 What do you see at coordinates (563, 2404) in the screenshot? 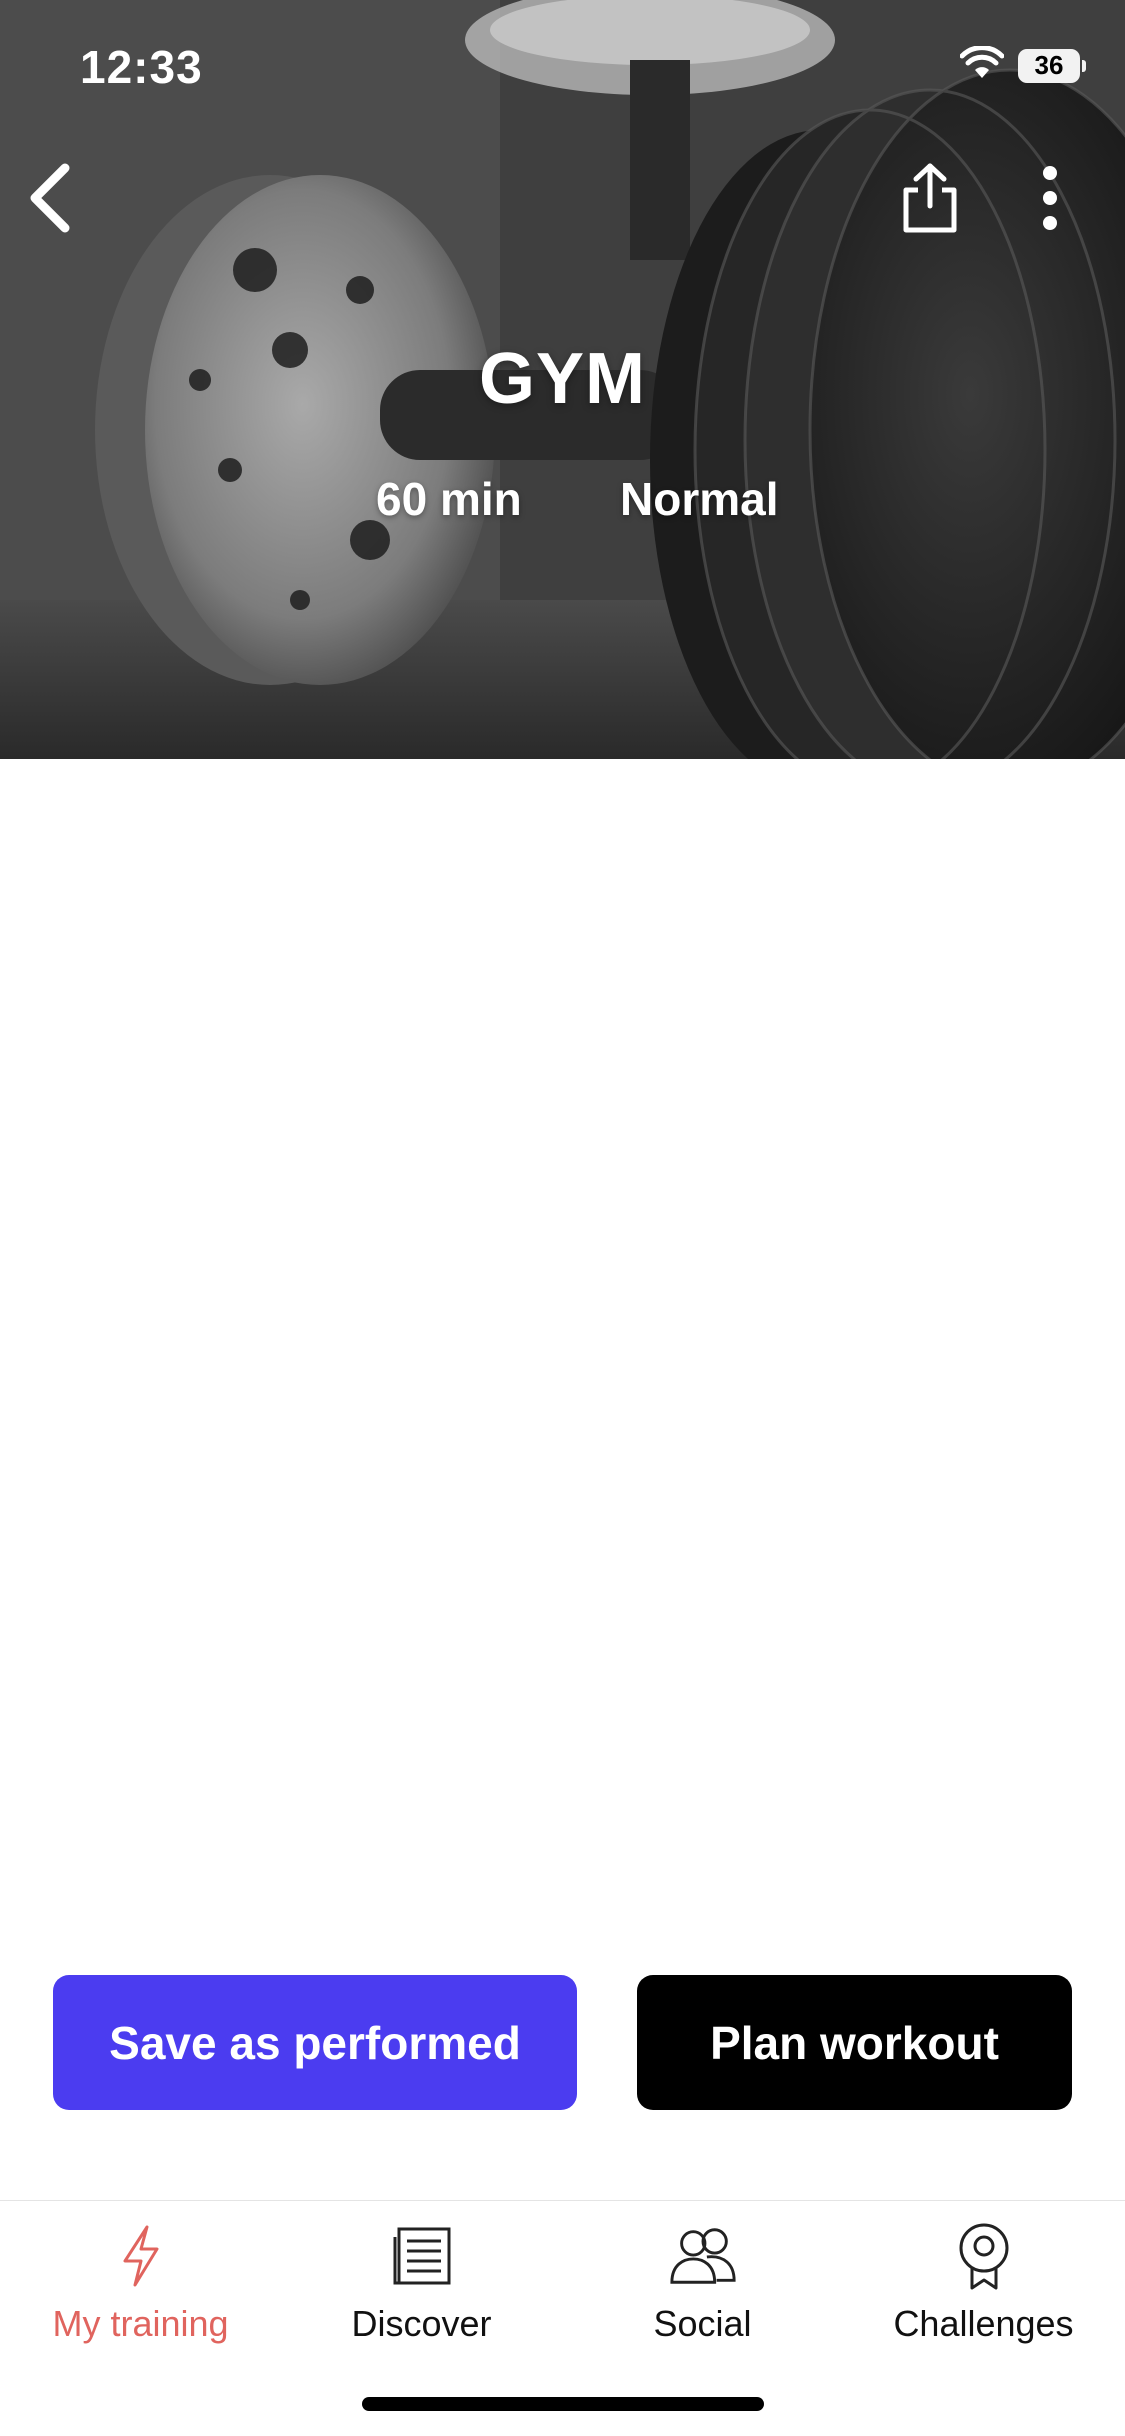
I see `home-indicator` at bounding box center [563, 2404].